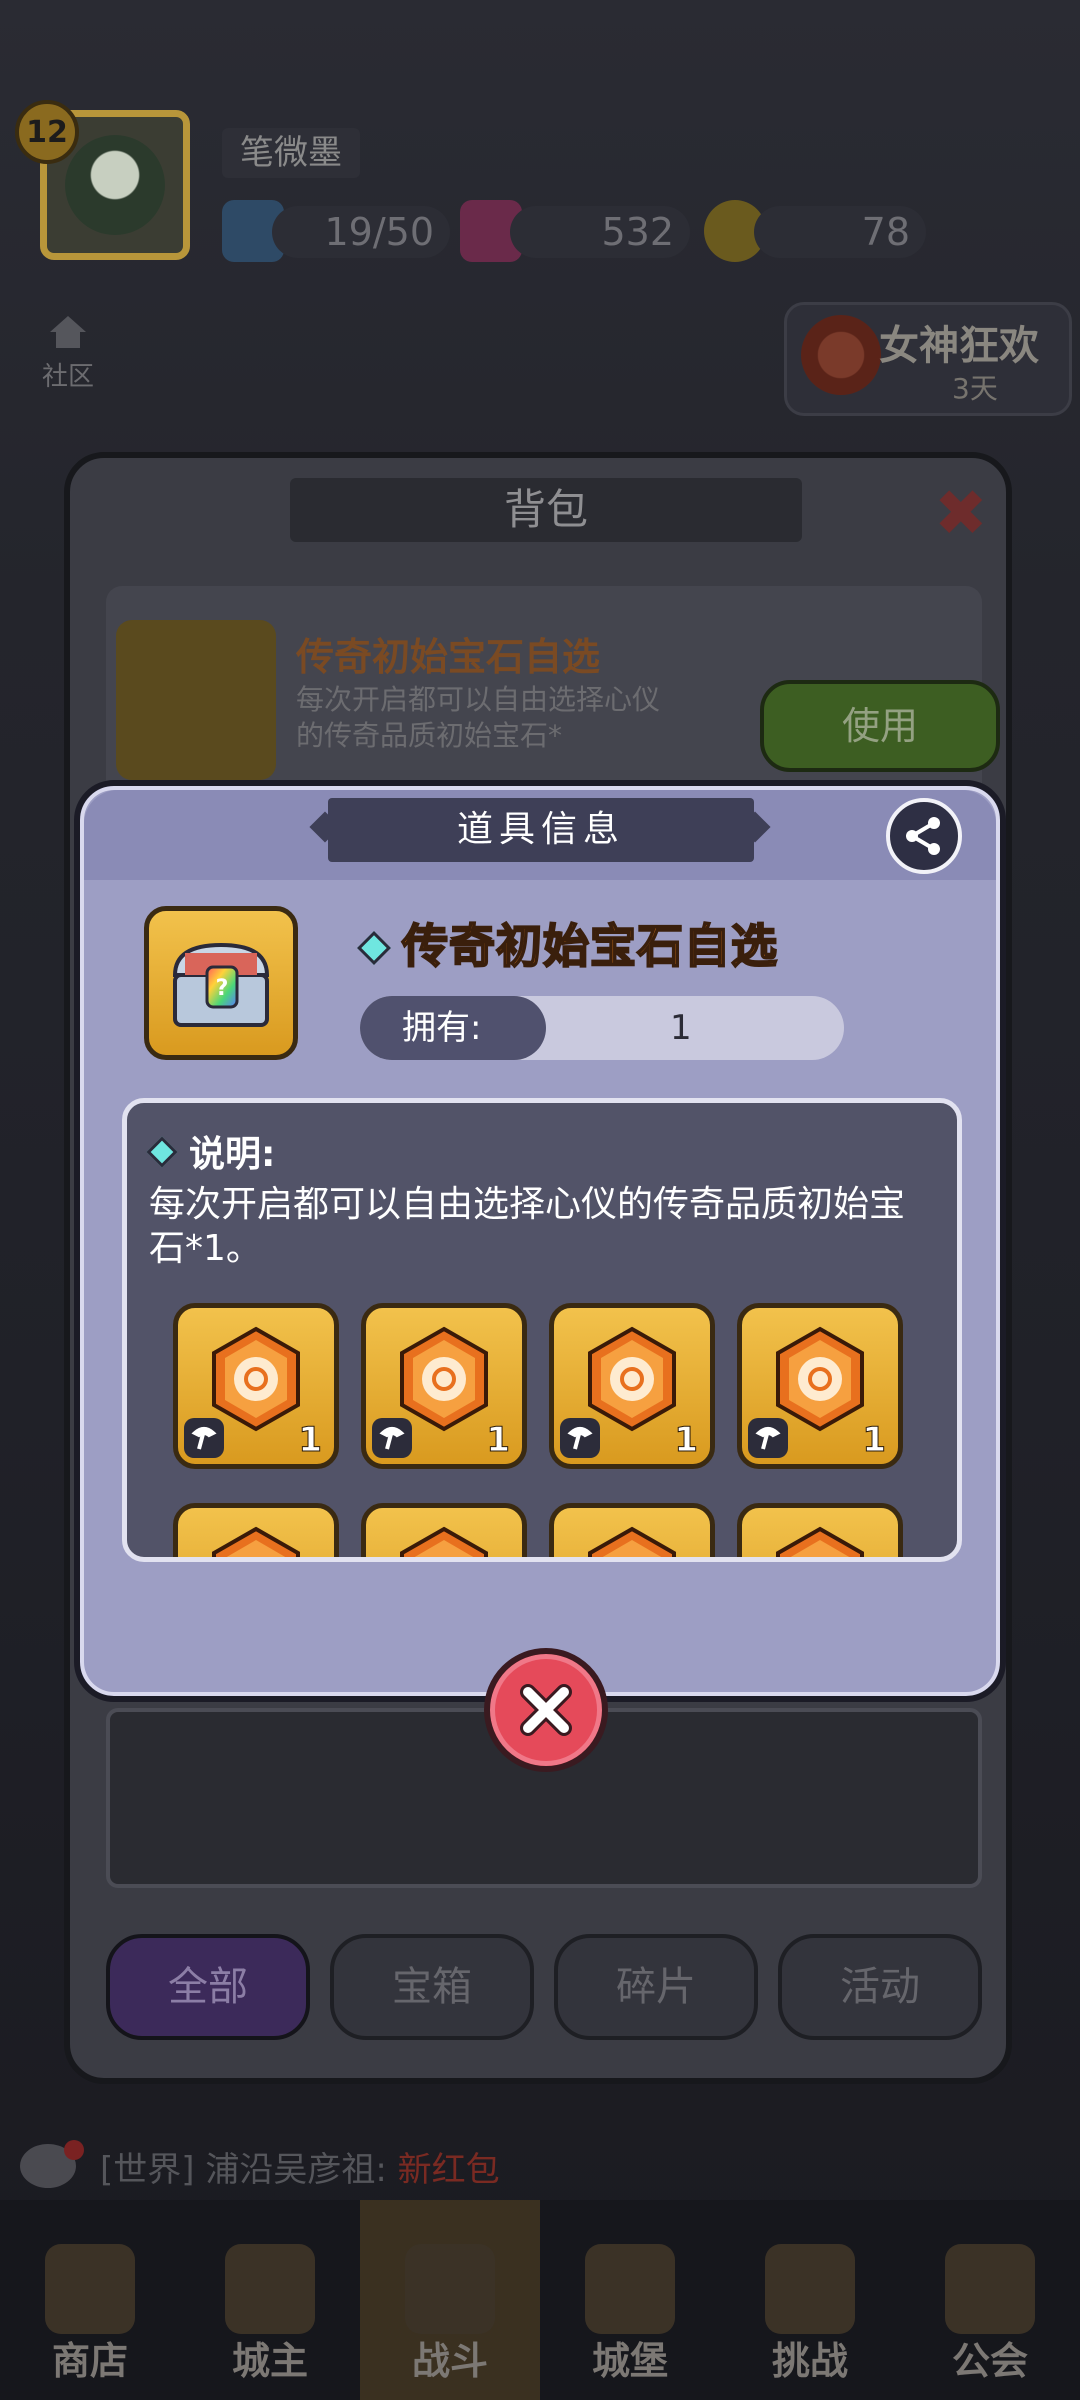  Describe the element at coordinates (602, 1028) in the screenshot. I see `owned-count-bar: 拥有: 1` at that location.